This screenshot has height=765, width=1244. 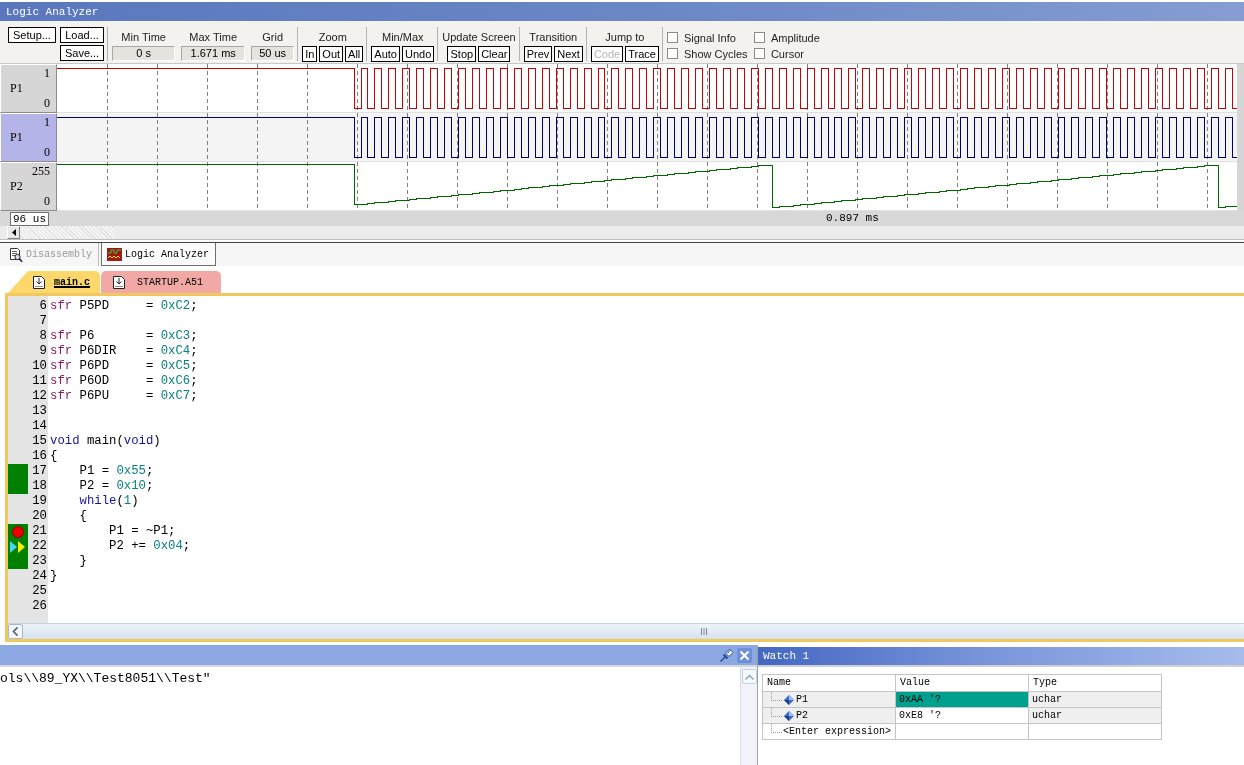 What do you see at coordinates (18, 531) in the screenshot?
I see `breakpoint-icon` at bounding box center [18, 531].